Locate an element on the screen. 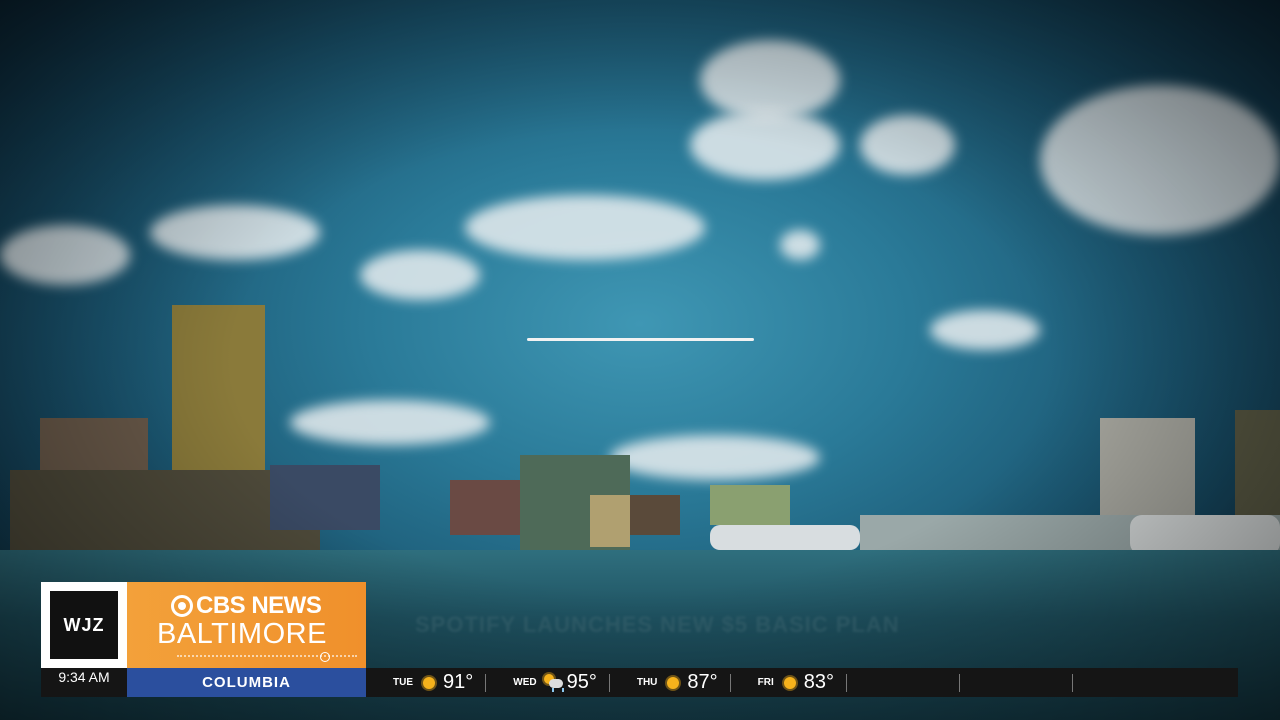 This screenshot has width=1280, height=720. forecast-day-label: THU is located at coordinates (647, 682).